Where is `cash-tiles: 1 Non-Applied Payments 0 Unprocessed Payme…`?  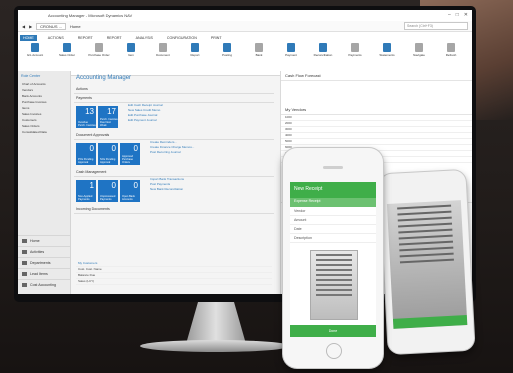 cash-tiles: 1 Non-Applied Payments 0 Unprocessed Payme… is located at coordinates (108, 191).